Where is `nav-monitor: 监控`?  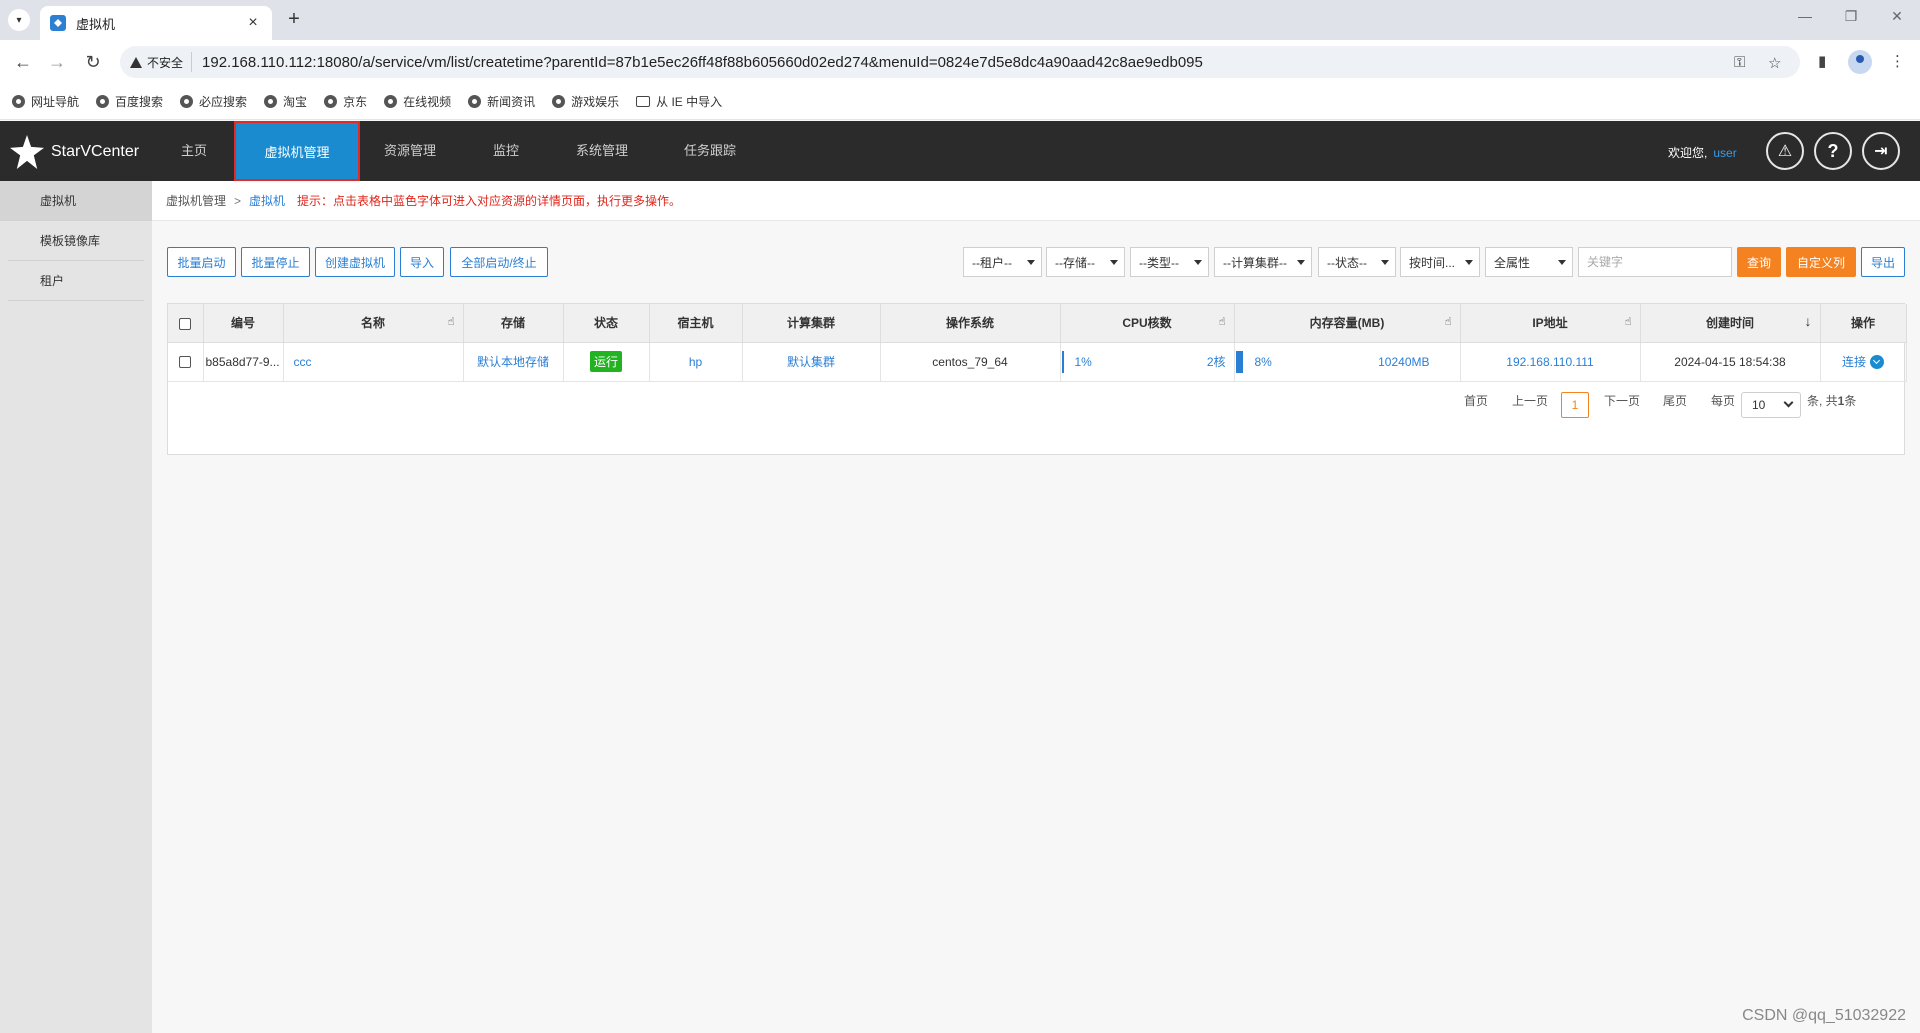 nav-monitor: 监控 is located at coordinates (506, 151).